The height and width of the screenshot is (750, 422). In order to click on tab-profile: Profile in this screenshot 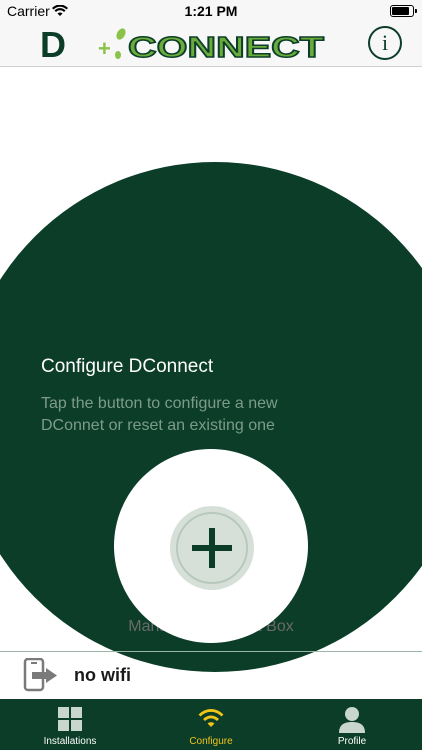, I will do `click(352, 724)`.